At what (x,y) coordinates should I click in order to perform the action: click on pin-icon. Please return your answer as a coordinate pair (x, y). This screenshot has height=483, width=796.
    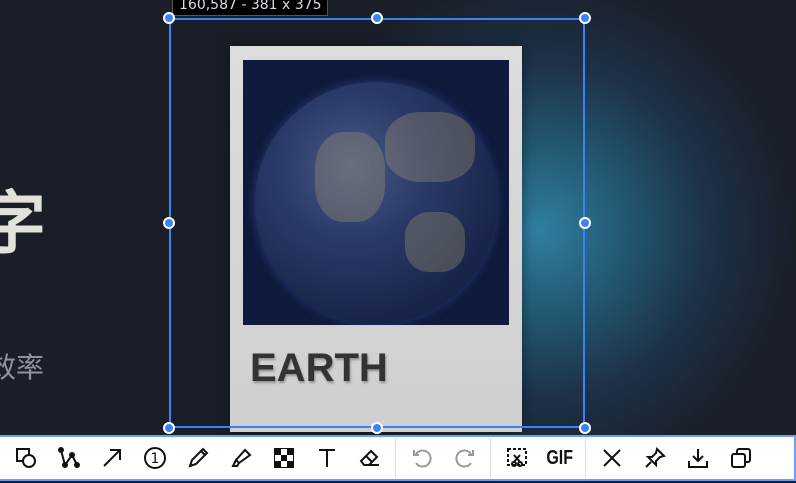
    Looking at the image, I should click on (655, 457).